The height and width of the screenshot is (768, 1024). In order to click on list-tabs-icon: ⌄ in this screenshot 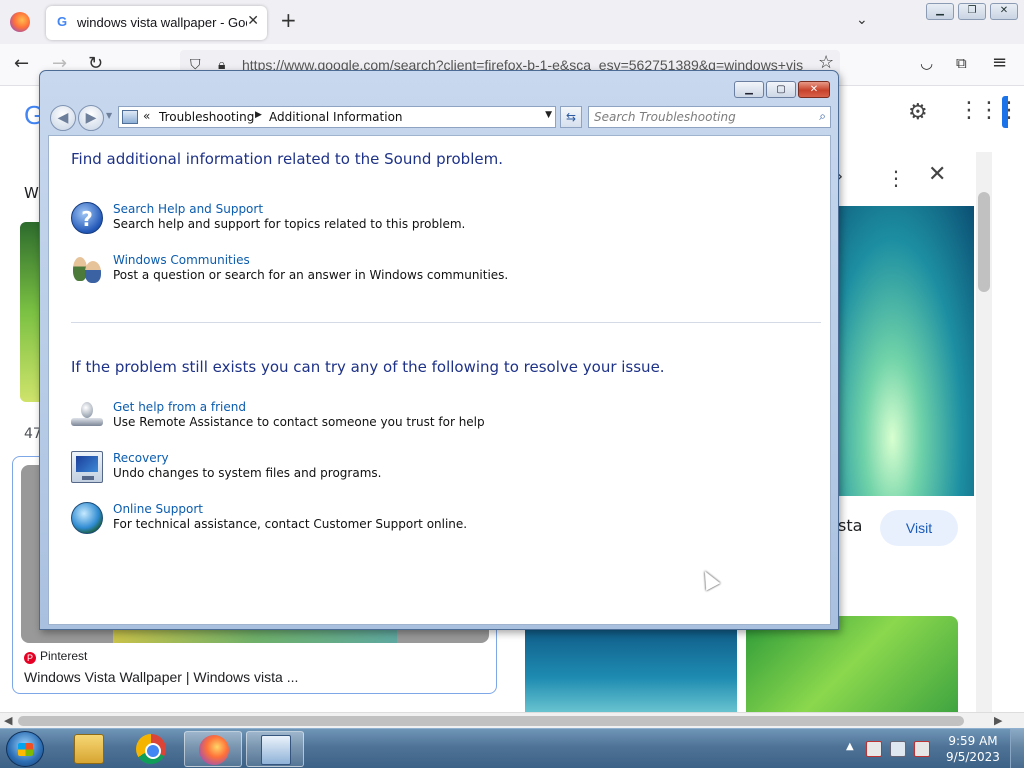, I will do `click(862, 20)`.